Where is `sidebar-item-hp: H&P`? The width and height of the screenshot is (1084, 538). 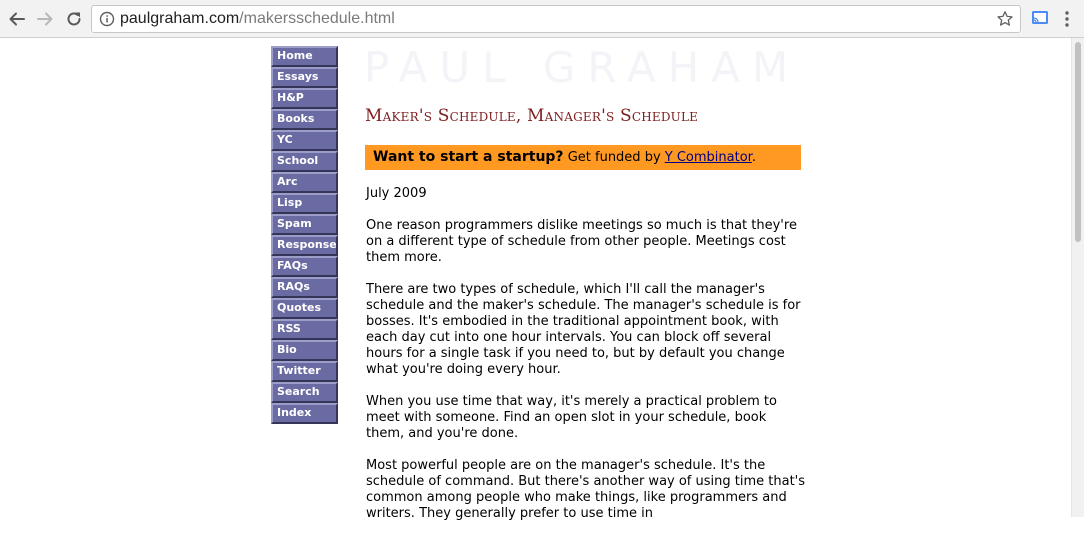
sidebar-item-hp: H&P is located at coordinates (304, 98).